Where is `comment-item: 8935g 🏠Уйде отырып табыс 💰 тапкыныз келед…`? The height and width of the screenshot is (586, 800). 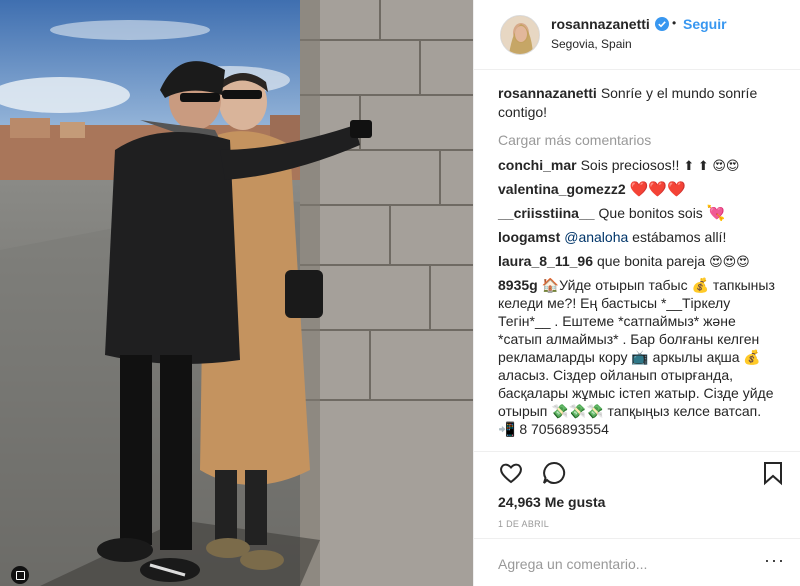 comment-item: 8935g 🏠Уйде отырып табыс 💰 тапкыныз келед… is located at coordinates (637, 357).